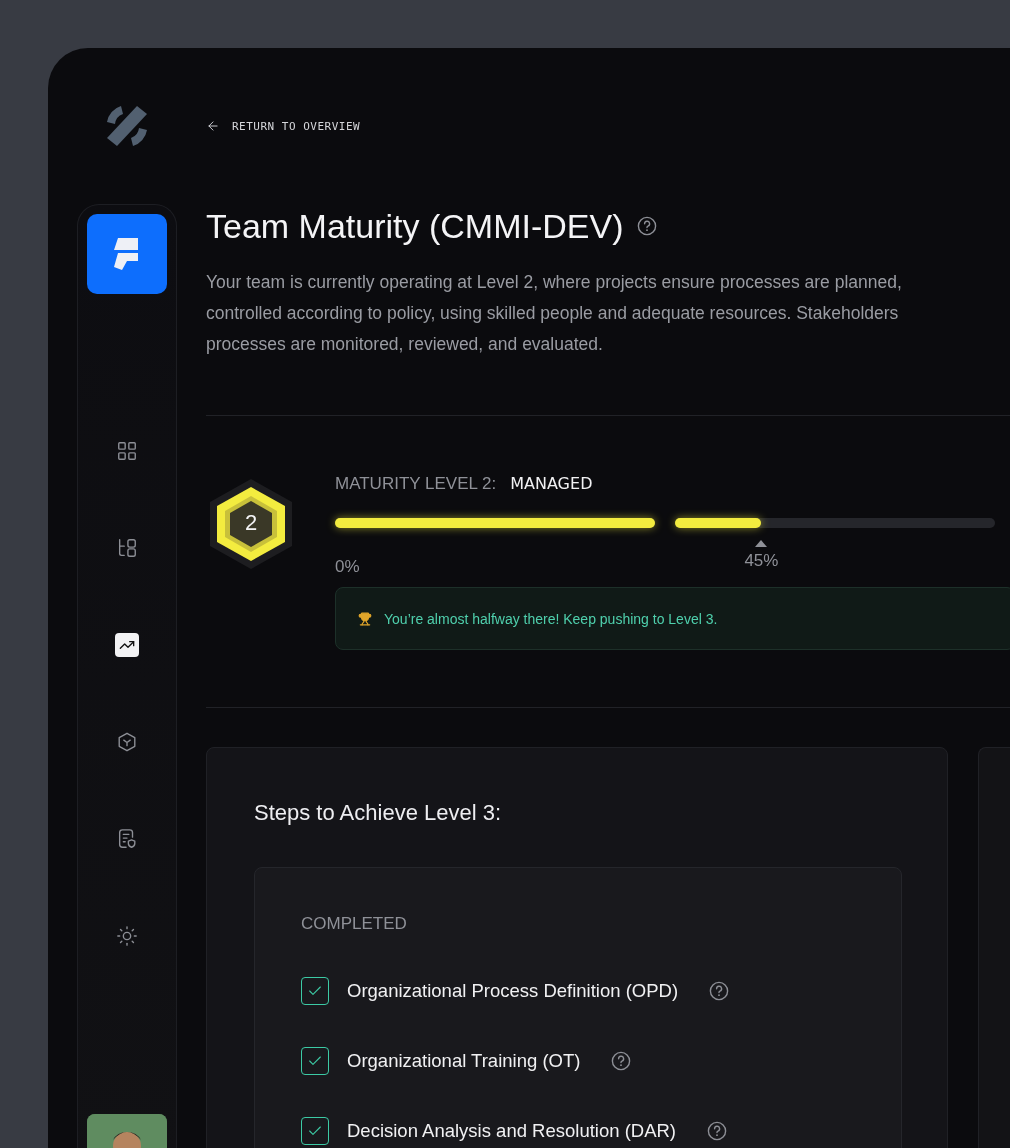 This screenshot has width=1010, height=1148. Describe the element at coordinates (283, 126) in the screenshot. I see `return-link: RETURN TO OVERVIEW` at that location.